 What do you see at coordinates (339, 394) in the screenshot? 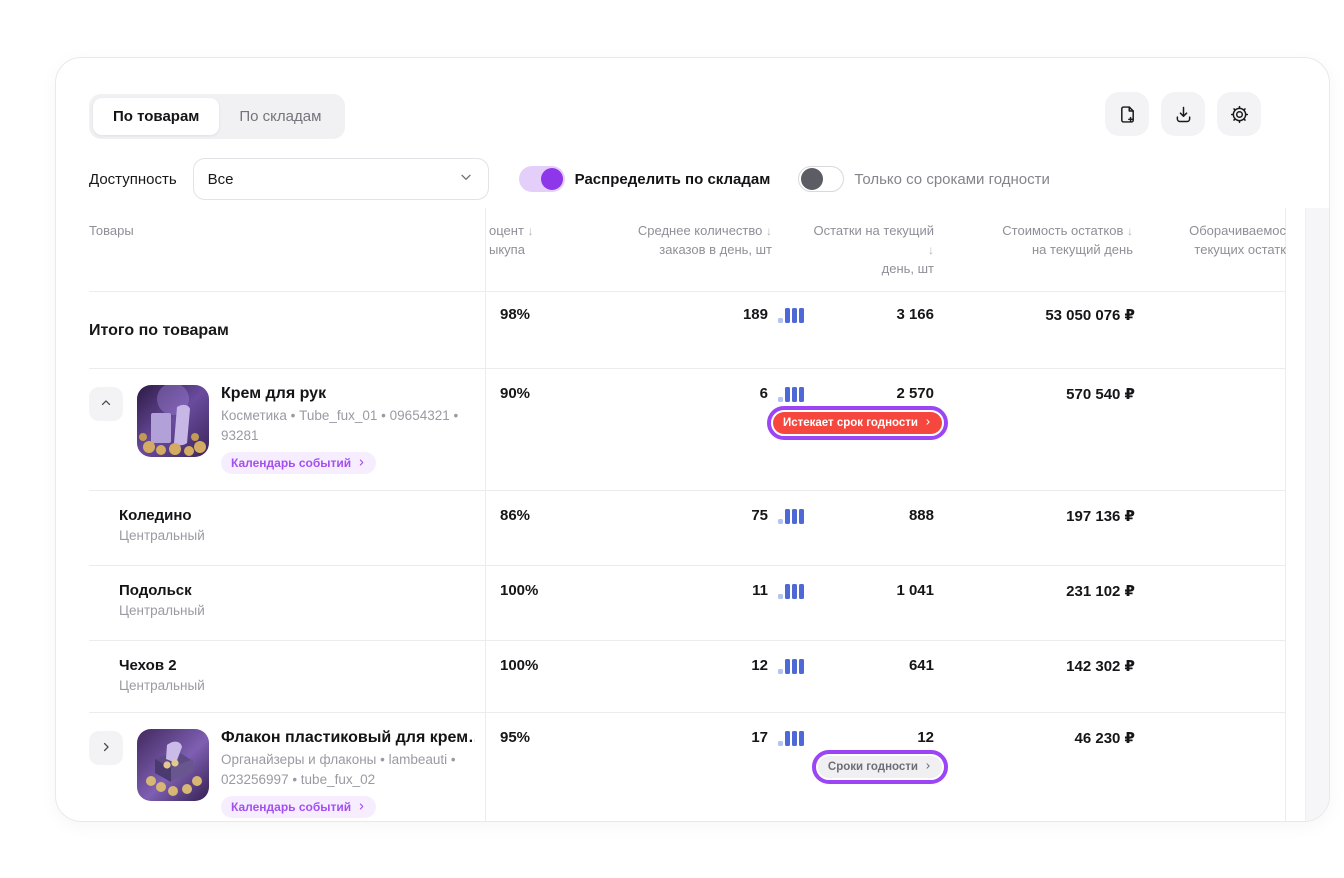
I see `product-title: Крем для рук` at bounding box center [339, 394].